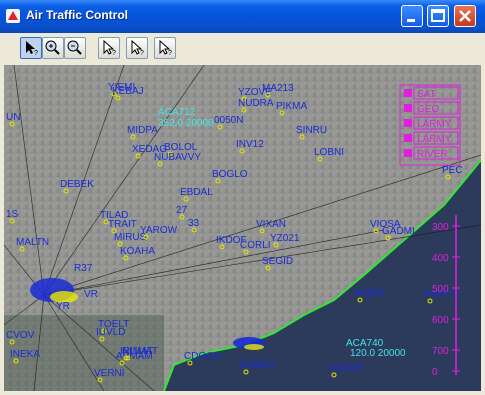  I want to click on waypoint-label: PEC, so click(452, 170).